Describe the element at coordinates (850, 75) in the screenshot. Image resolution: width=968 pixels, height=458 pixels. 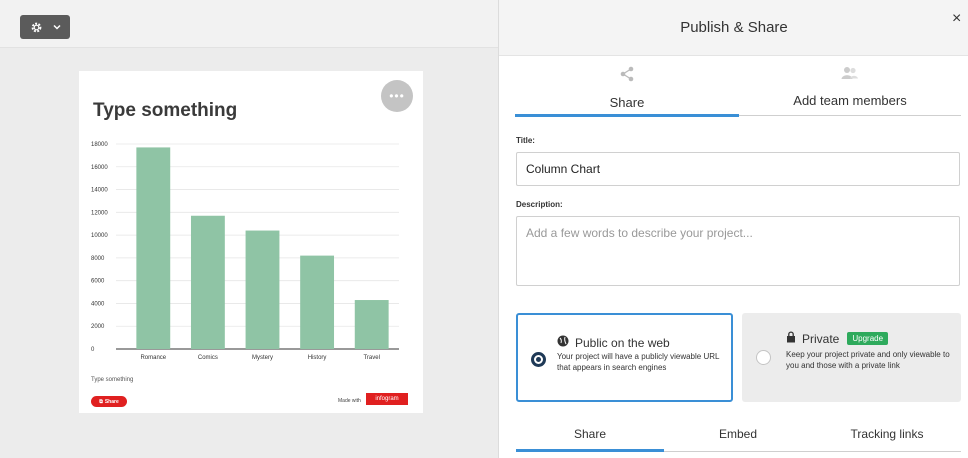
I see `users-icon` at that location.